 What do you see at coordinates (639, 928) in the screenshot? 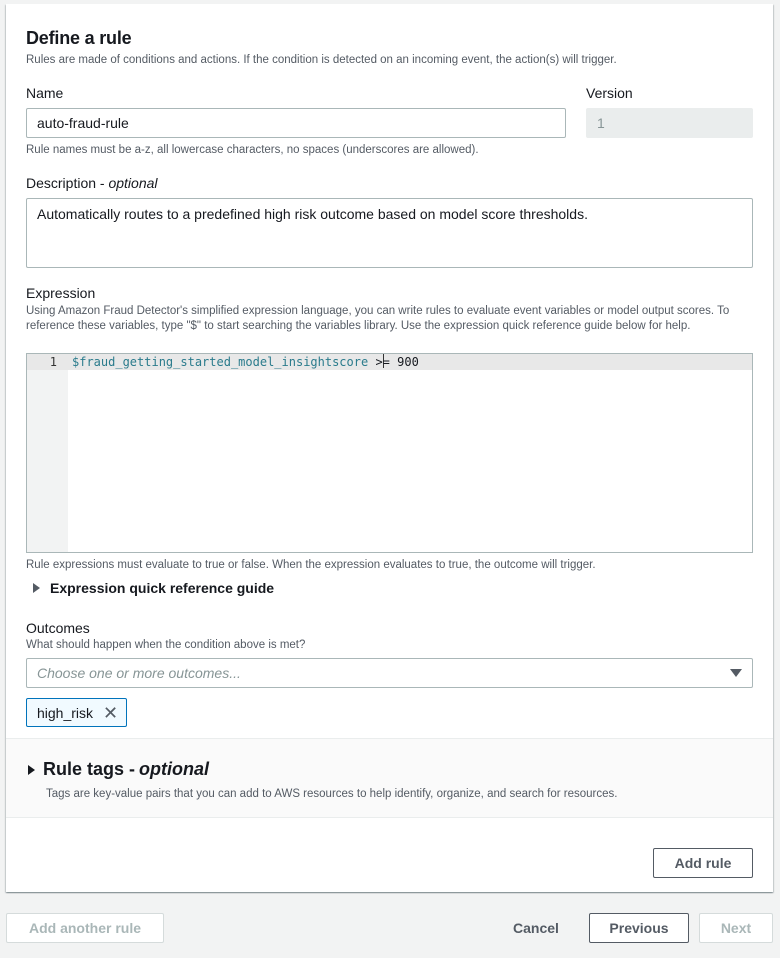
I see `previous-button: Previous` at bounding box center [639, 928].